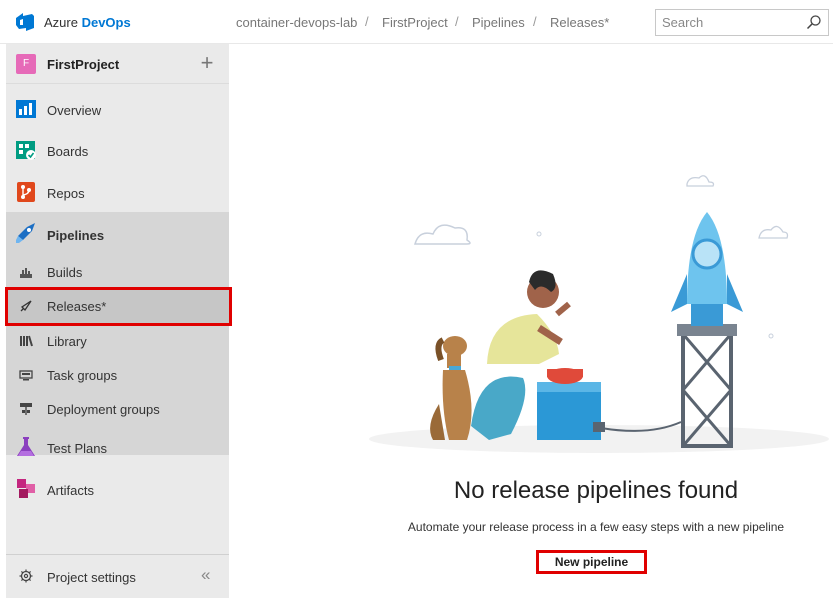  I want to click on project-header: F FirstProject +, so click(117, 64).